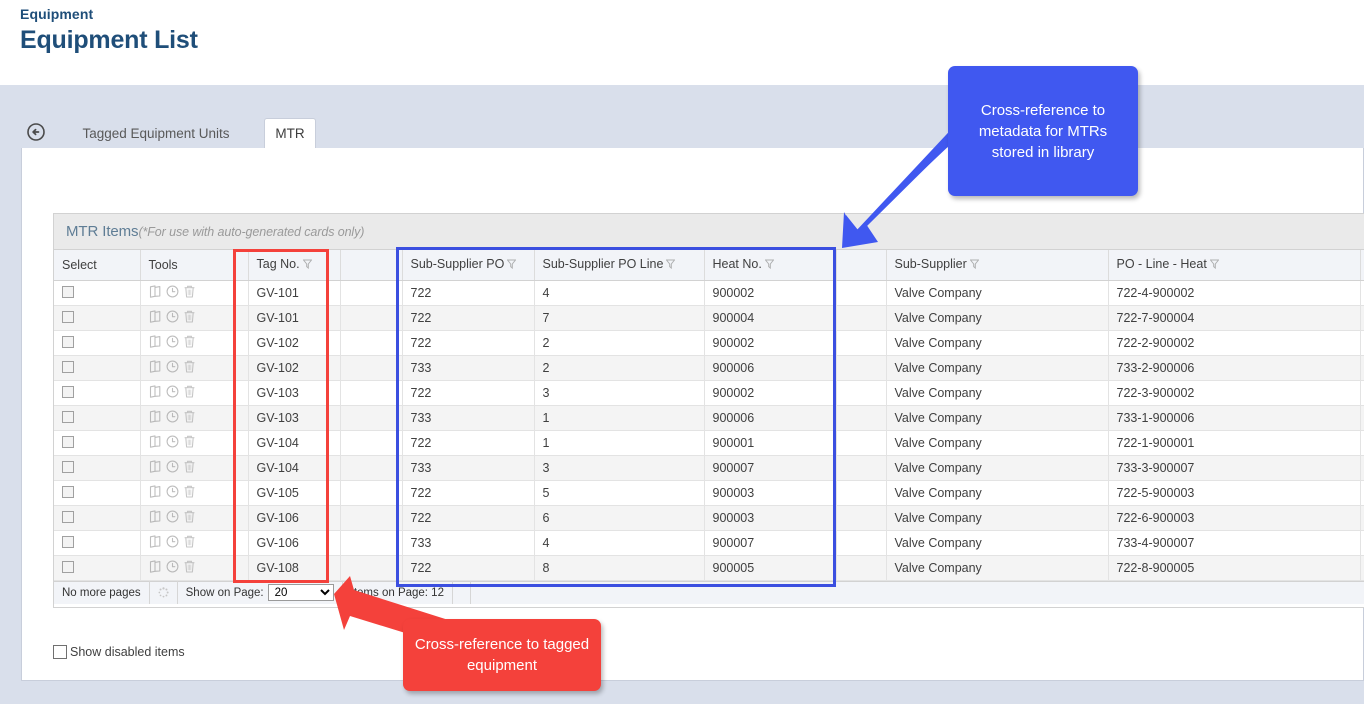 The image size is (1364, 704). I want to click on refresh-spinner-icon, so click(164, 592).